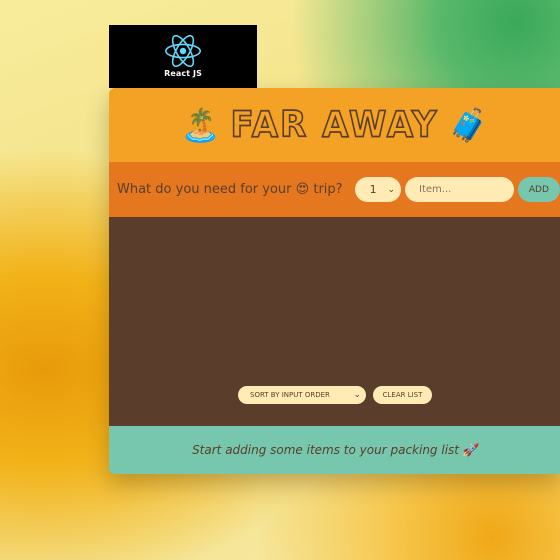 This screenshot has height=560, width=560. Describe the element at coordinates (183, 73) in the screenshot. I see `react-js-label: React JS` at that location.